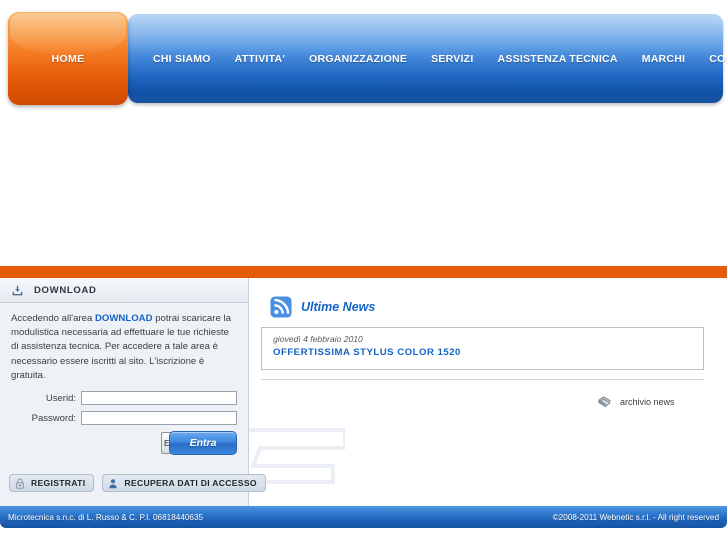 This screenshot has height=545, width=727. Describe the element at coordinates (60, 398) in the screenshot. I see `userid-label: Userid:` at that location.